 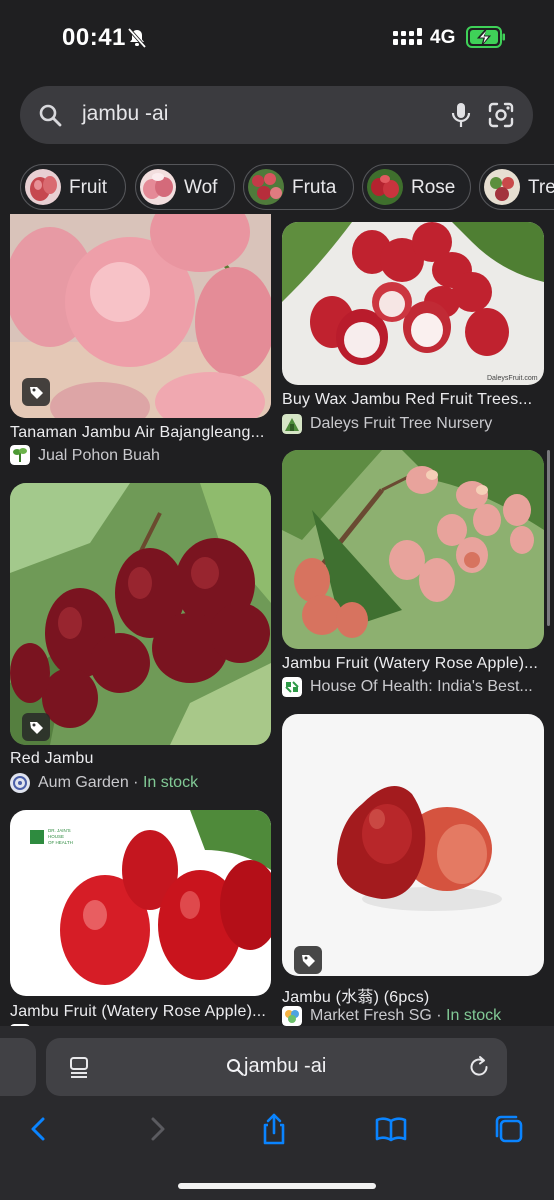 I want to click on chip-label: Tre, so click(x=541, y=187).